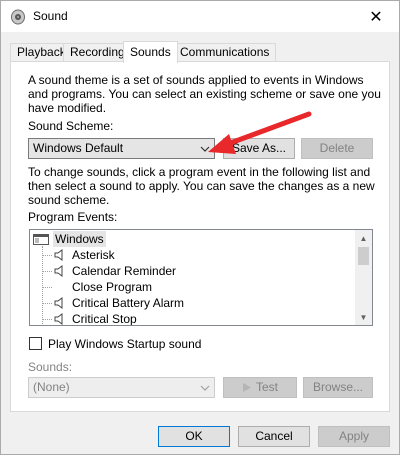 This screenshot has width=400, height=455. What do you see at coordinates (363, 256) in the screenshot?
I see `scroll-thumb` at bounding box center [363, 256].